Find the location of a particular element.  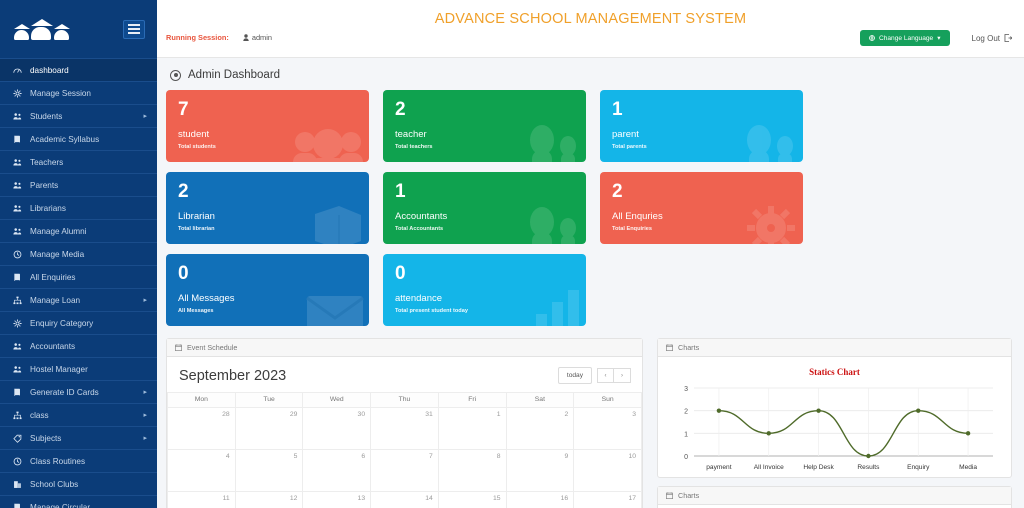

sidebar-item-label: Teachers is located at coordinates (47, 162).